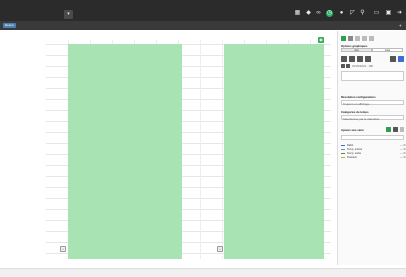 This screenshot has height=277, width=406. I want to click on user-icon: ●, so click(341, 13).